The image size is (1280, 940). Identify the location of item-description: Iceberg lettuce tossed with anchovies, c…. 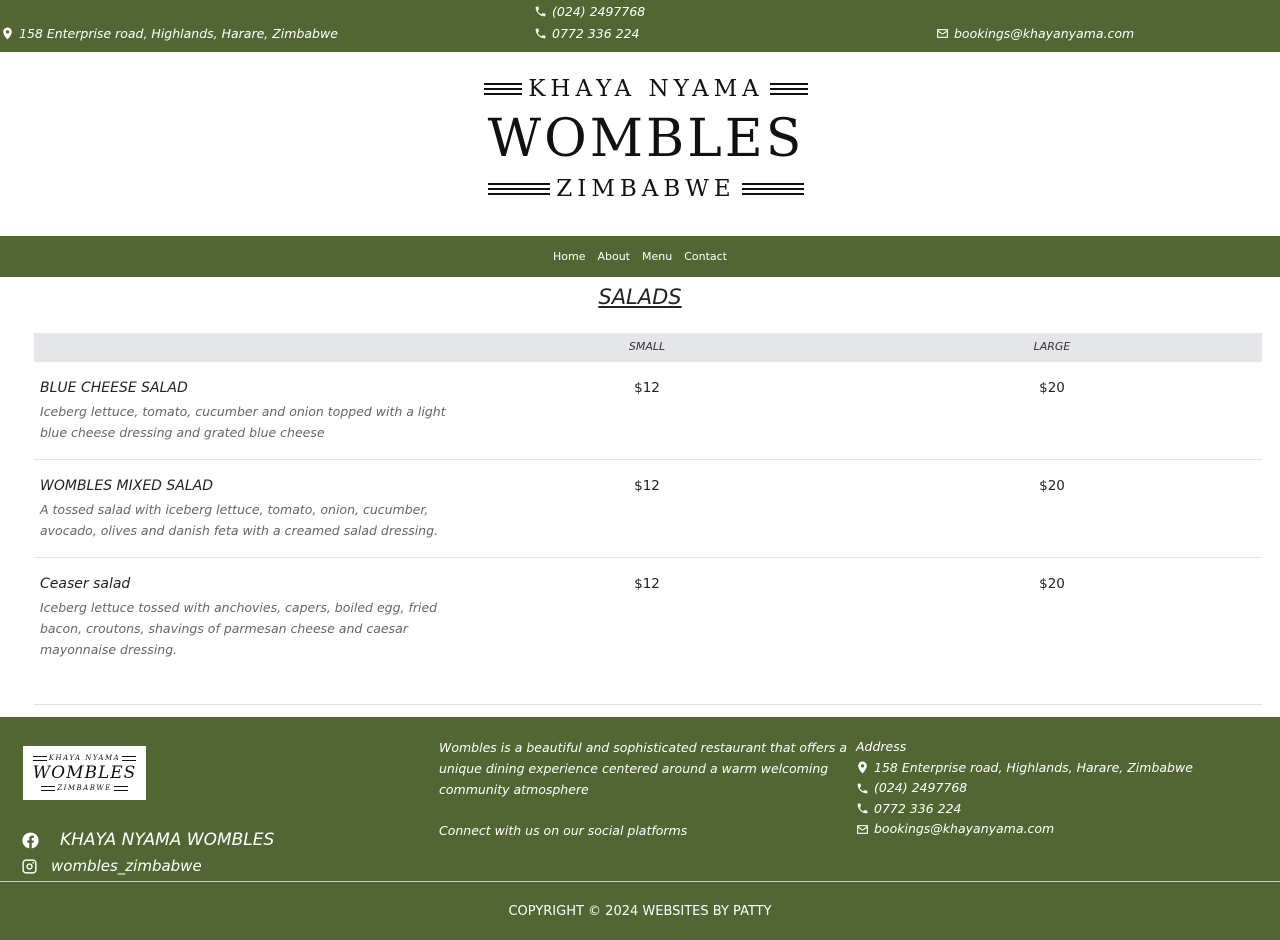
(239, 628).